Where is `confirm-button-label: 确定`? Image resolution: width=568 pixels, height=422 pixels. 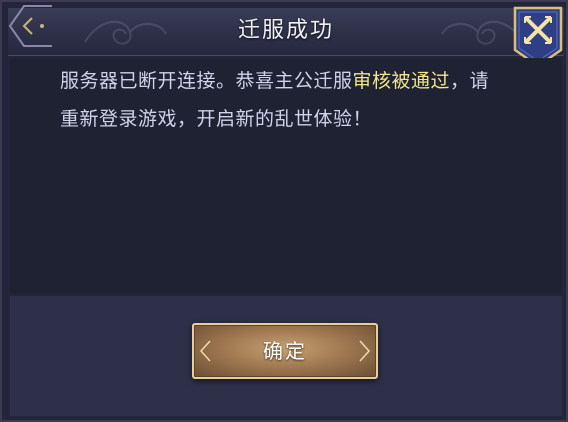
confirm-button-label: 确定 is located at coordinates (285, 351).